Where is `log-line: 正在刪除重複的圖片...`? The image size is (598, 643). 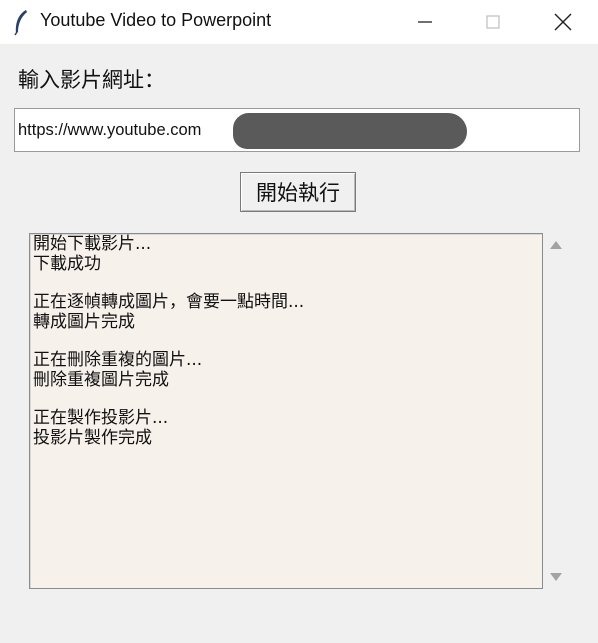 log-line: 正在刪除重複的圖片... is located at coordinates (118, 360).